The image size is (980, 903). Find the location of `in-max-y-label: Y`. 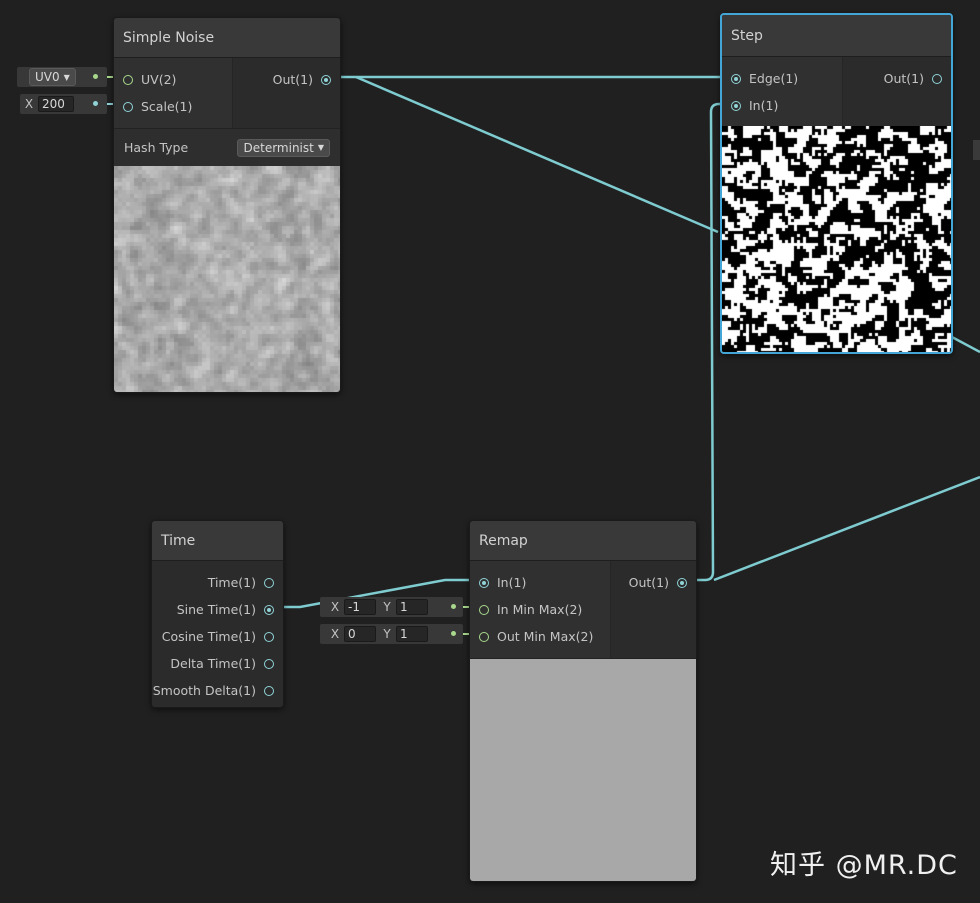

in-max-y-label: Y is located at coordinates (387, 607).